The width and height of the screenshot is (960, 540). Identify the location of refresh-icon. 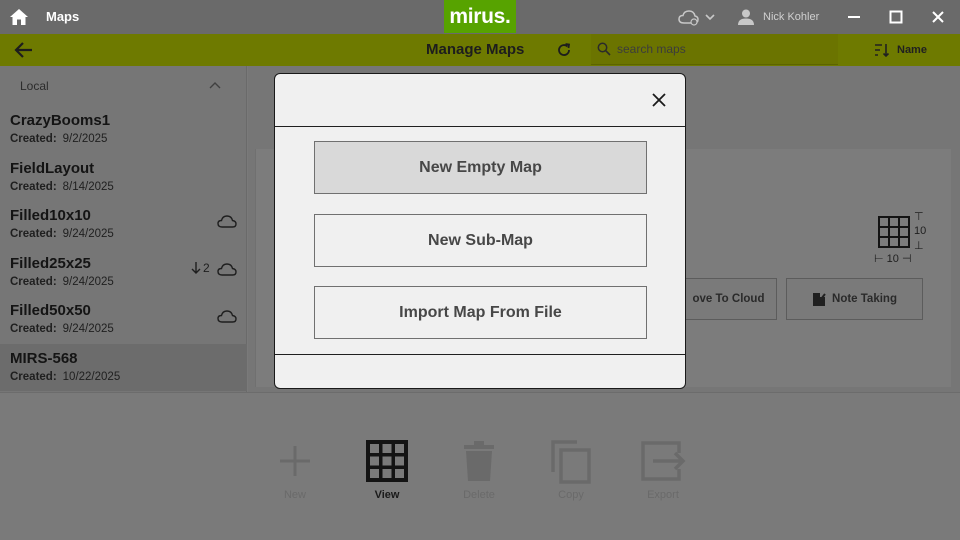
(564, 49).